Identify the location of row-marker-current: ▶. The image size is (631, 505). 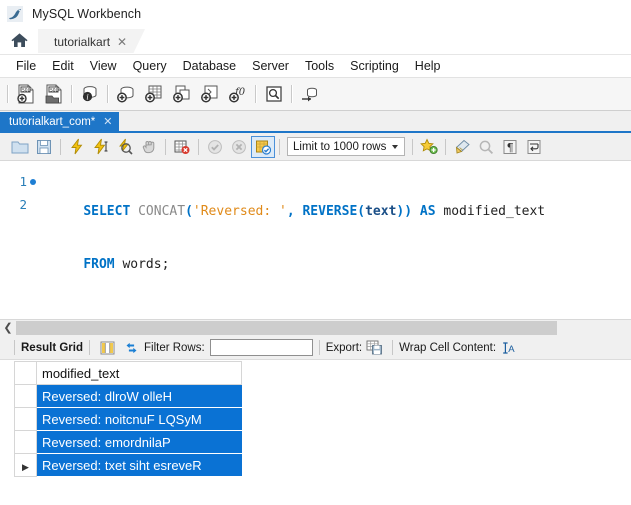
(25, 466).